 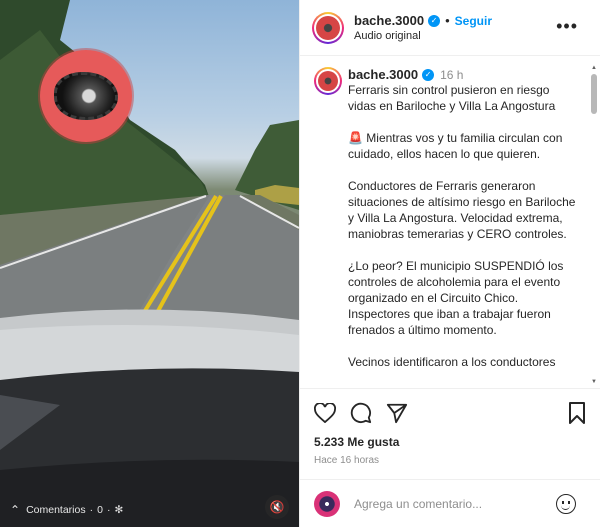 What do you see at coordinates (361, 413) in the screenshot?
I see `comment-icon` at bounding box center [361, 413].